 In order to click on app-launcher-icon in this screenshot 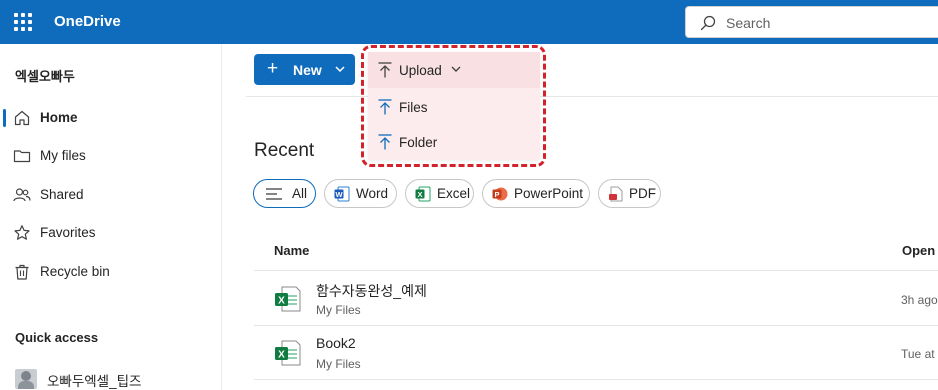, I will do `click(22, 22)`.